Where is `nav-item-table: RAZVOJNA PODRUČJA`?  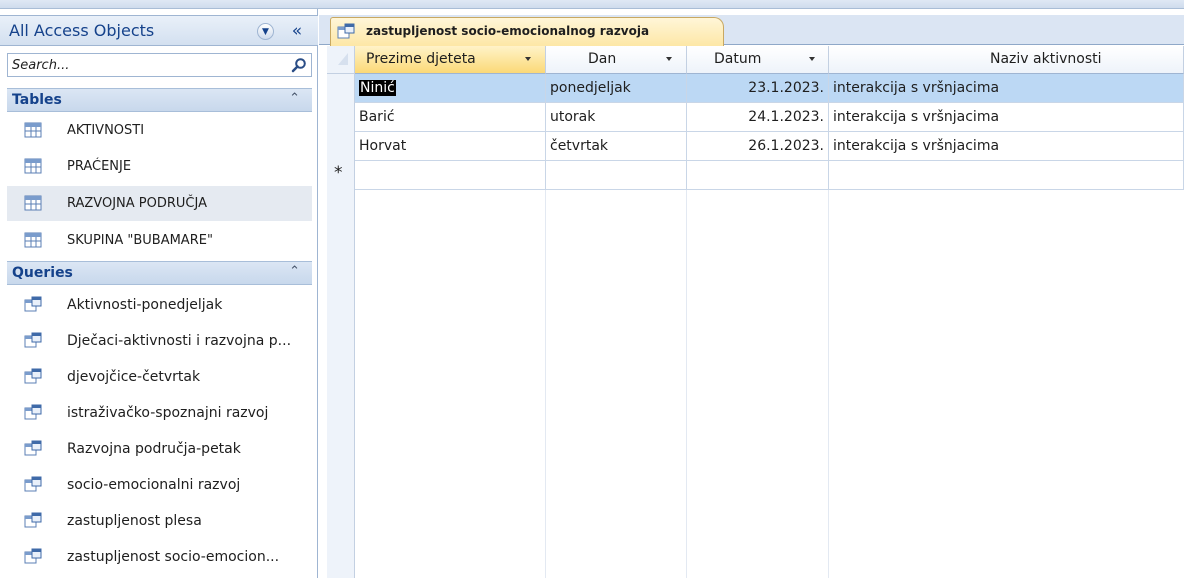
nav-item-table: RAZVOJNA PODRUČJA is located at coordinates (159, 203).